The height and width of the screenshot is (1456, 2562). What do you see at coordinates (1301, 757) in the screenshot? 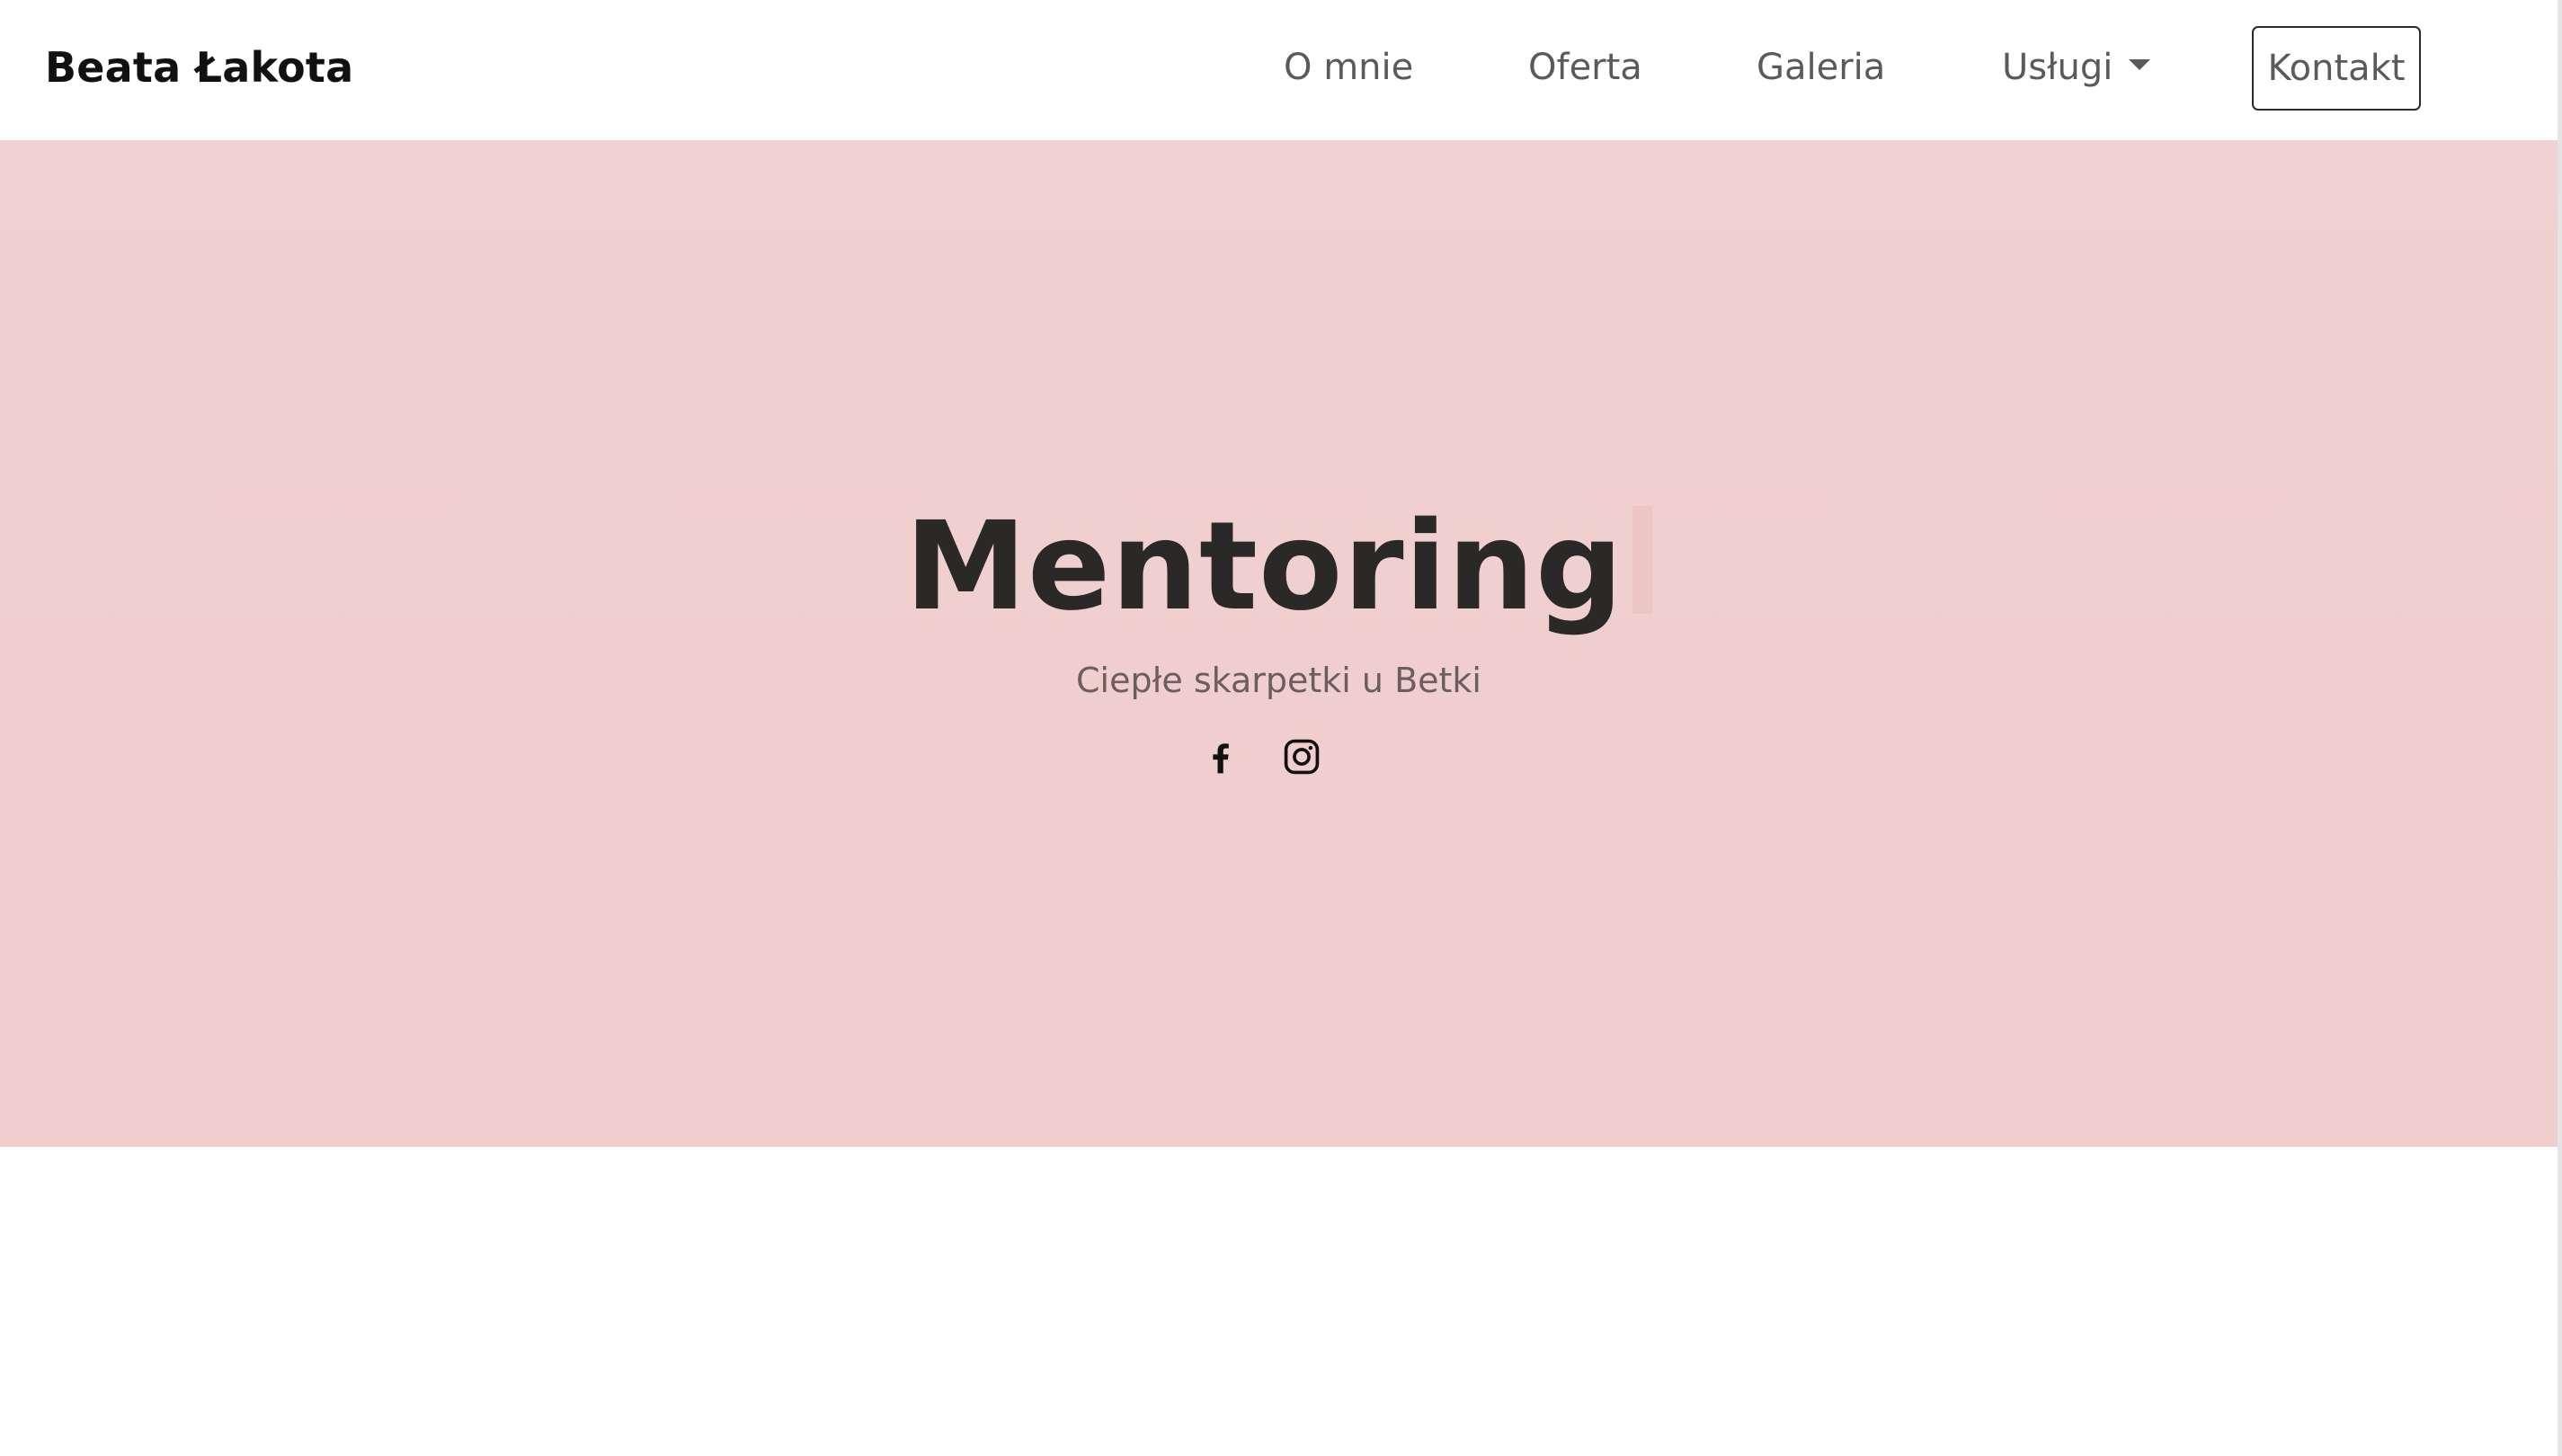
I see `instagram-icon` at bounding box center [1301, 757].